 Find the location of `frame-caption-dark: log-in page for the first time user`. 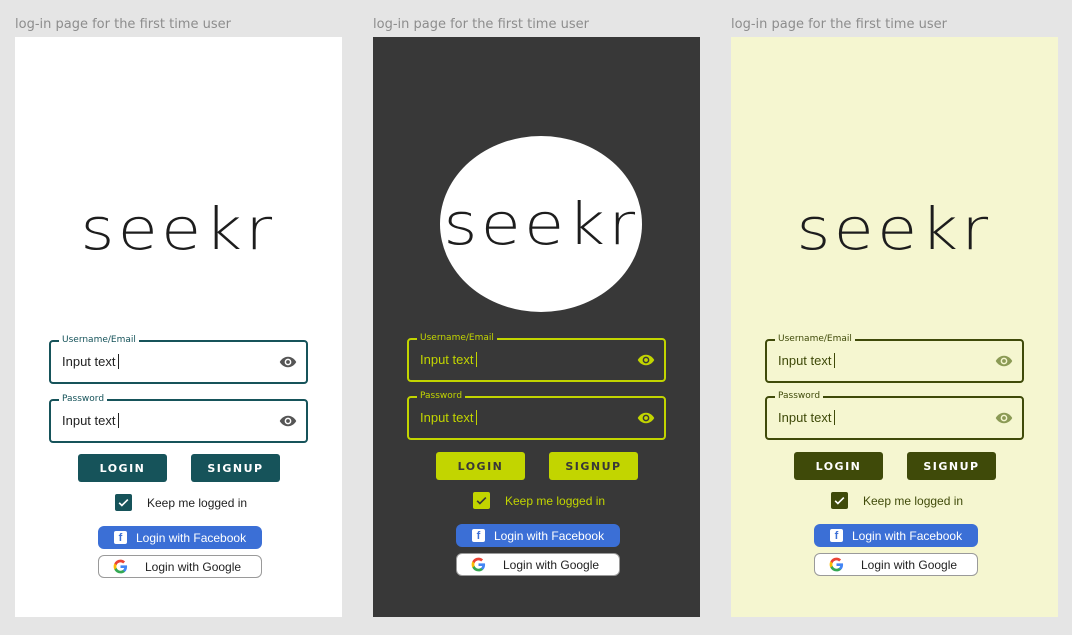

frame-caption-dark: log-in page for the first time user is located at coordinates (481, 24).